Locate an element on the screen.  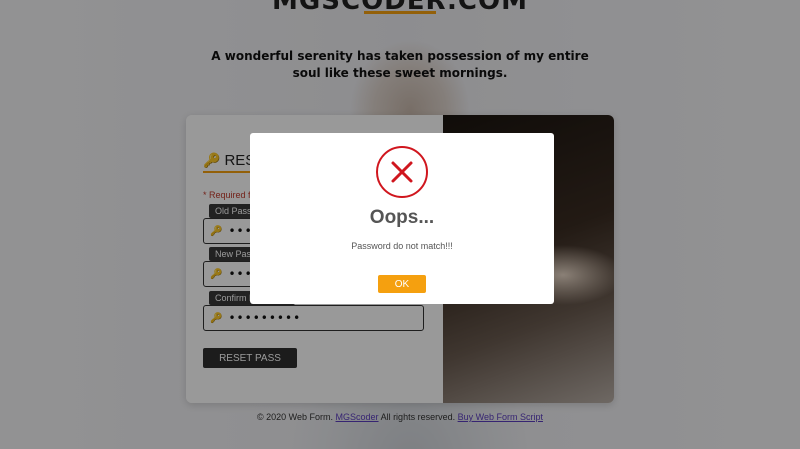
dialog-message: Password do not match!!! is located at coordinates (402, 246).